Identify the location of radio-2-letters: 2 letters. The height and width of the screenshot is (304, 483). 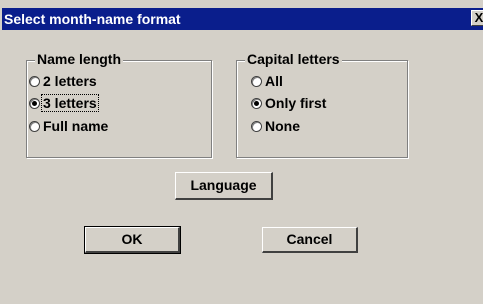
(63, 81).